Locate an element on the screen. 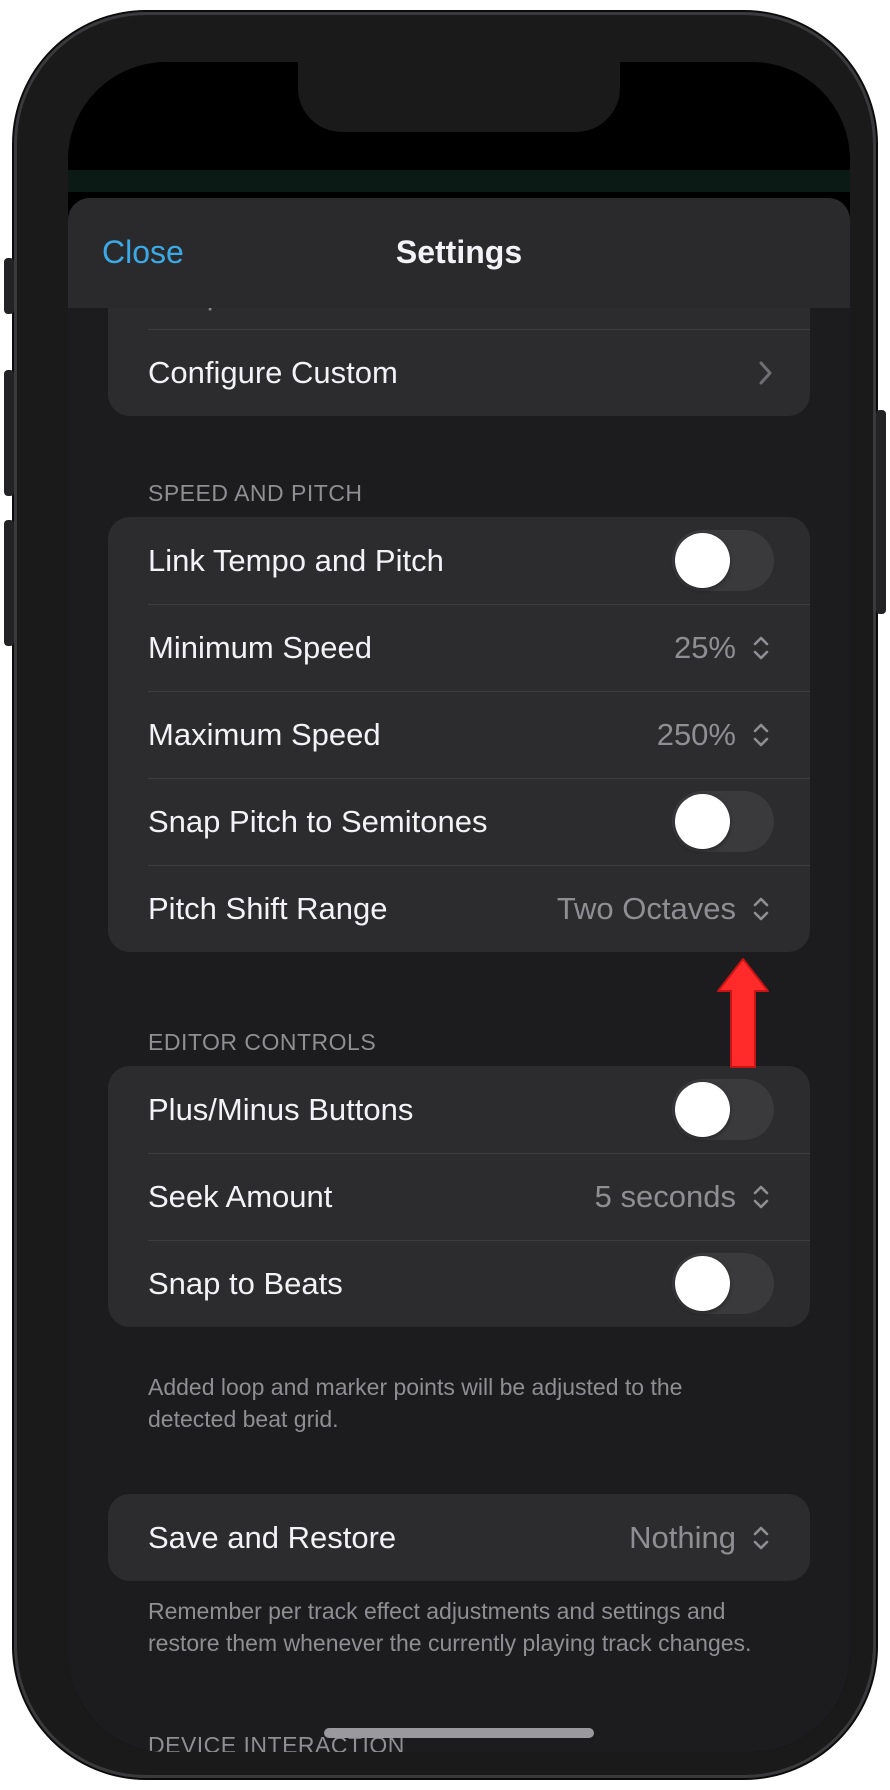  snap-pitch-toggle is located at coordinates (723, 821).